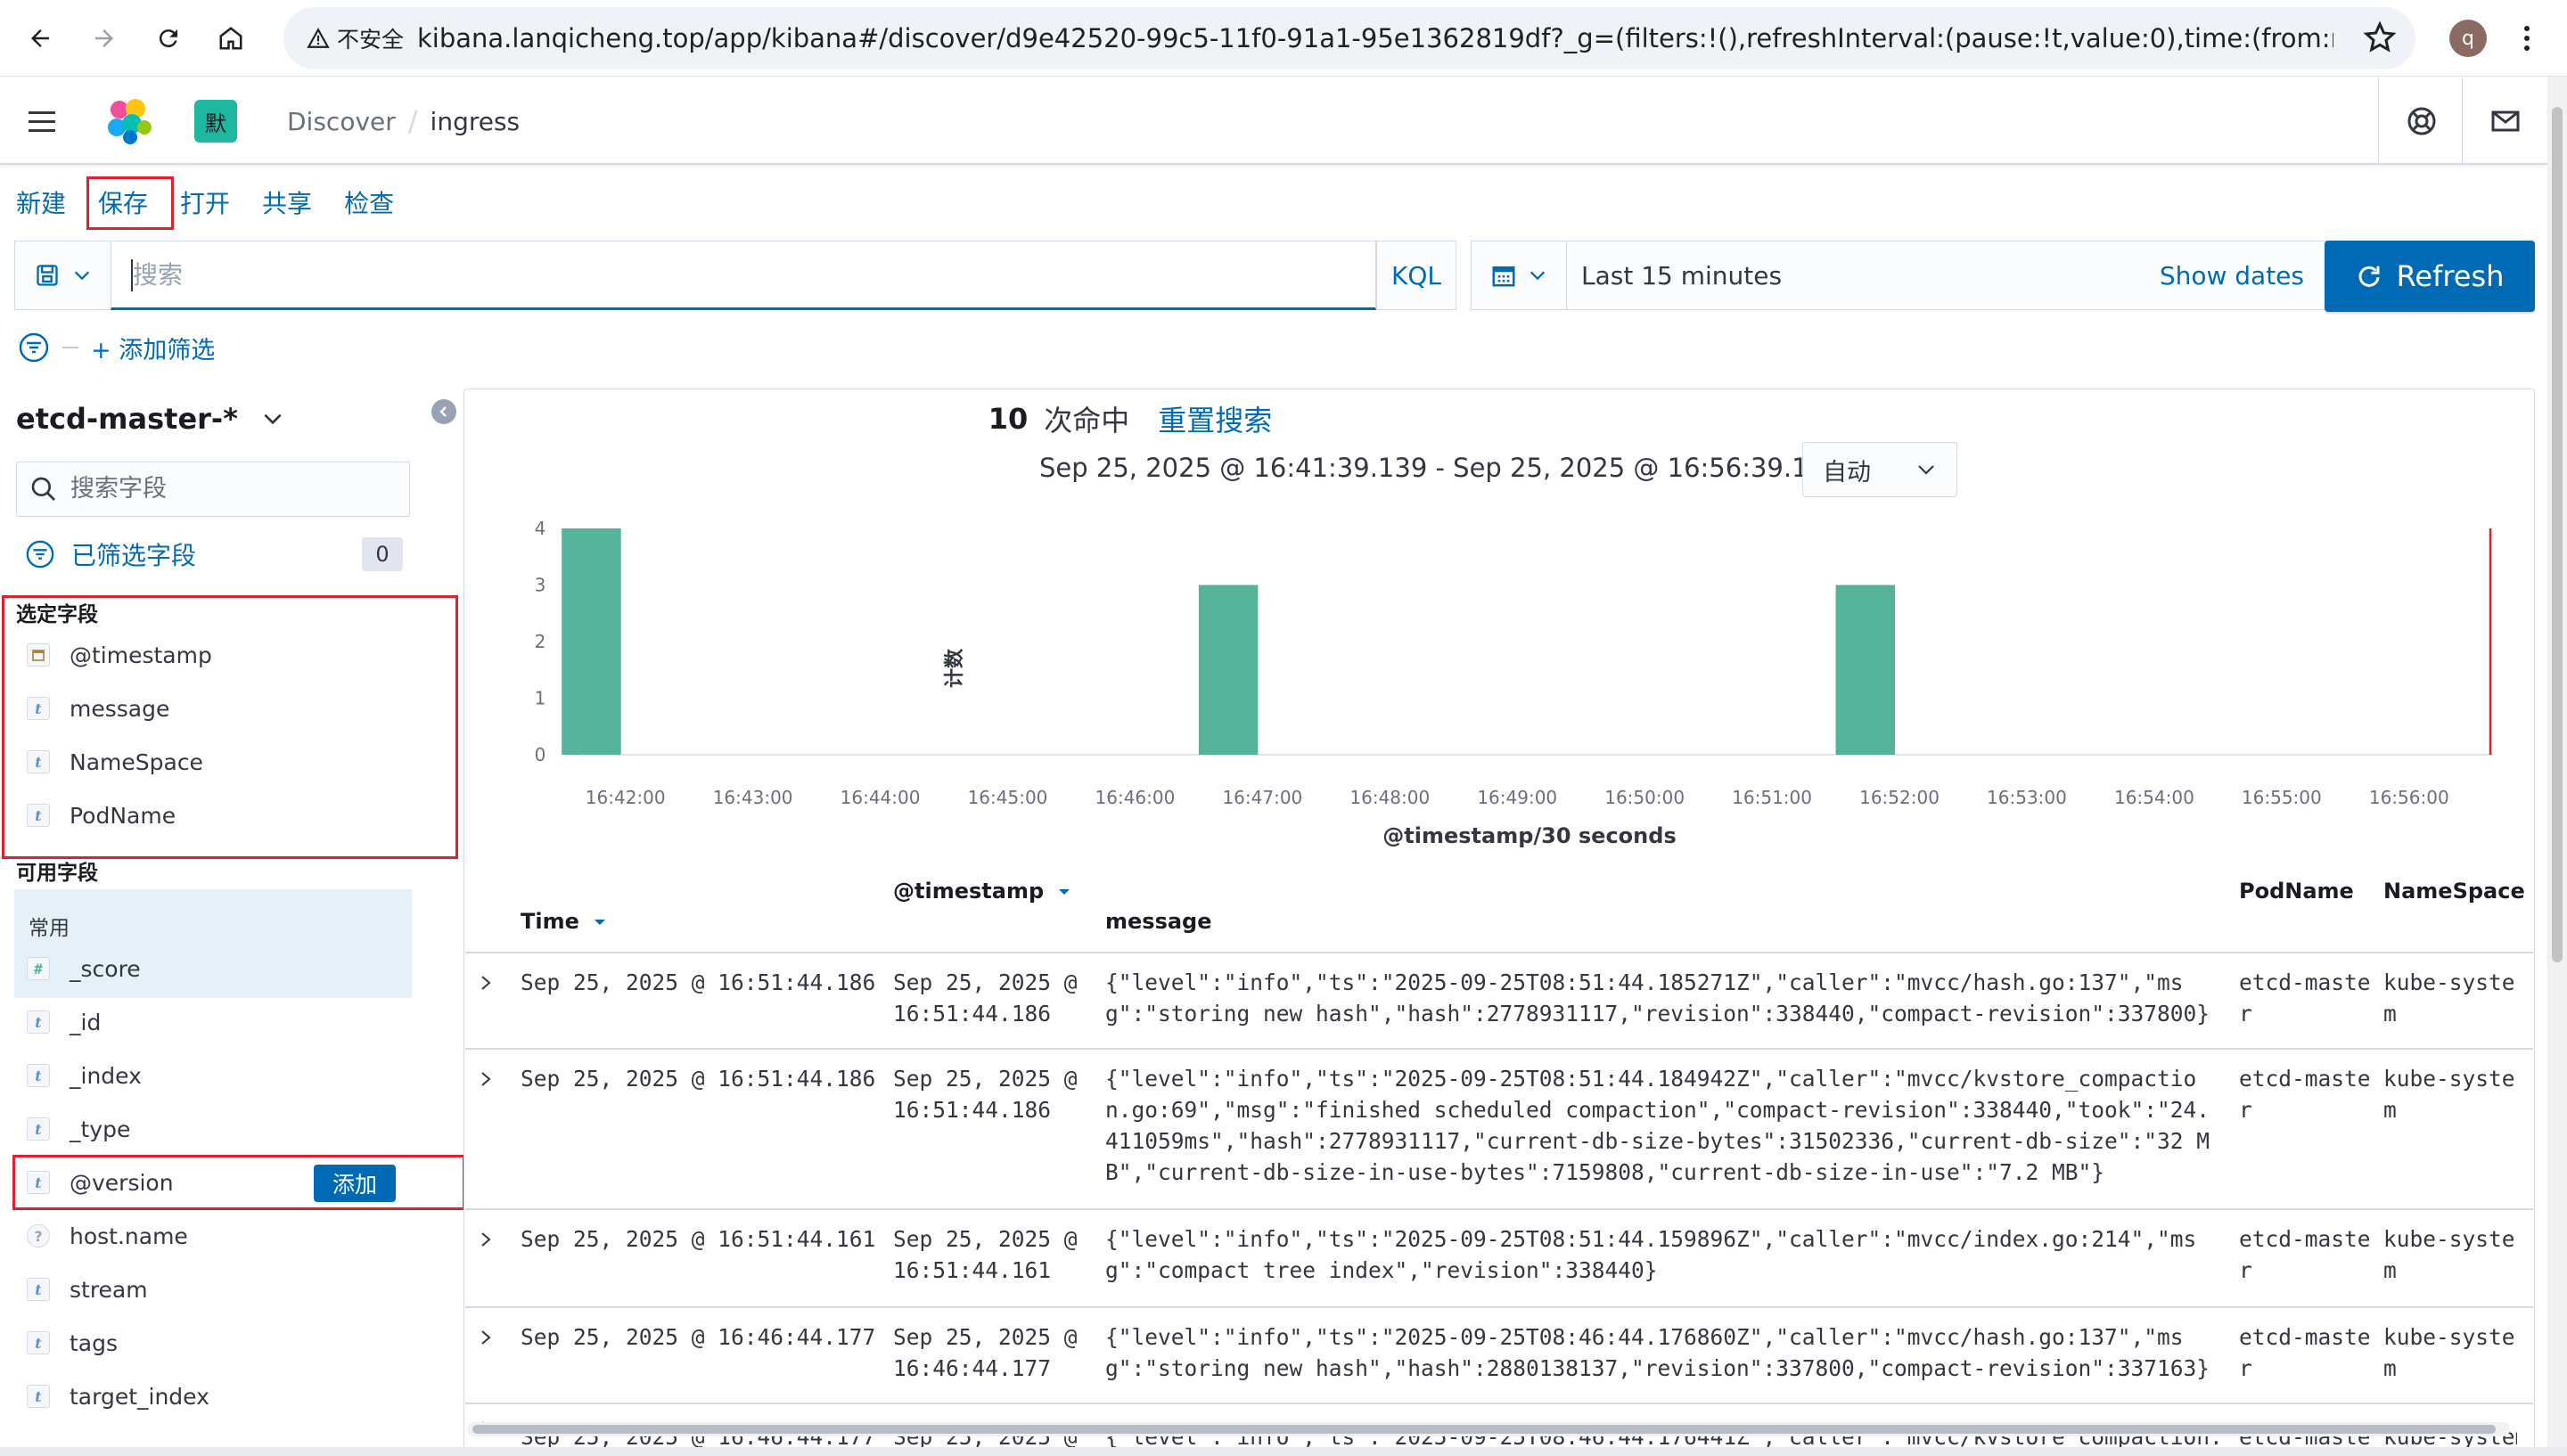 The image size is (2567, 1456). I want to click on horizontal-scrollbar-thumb, so click(1484, 1430).